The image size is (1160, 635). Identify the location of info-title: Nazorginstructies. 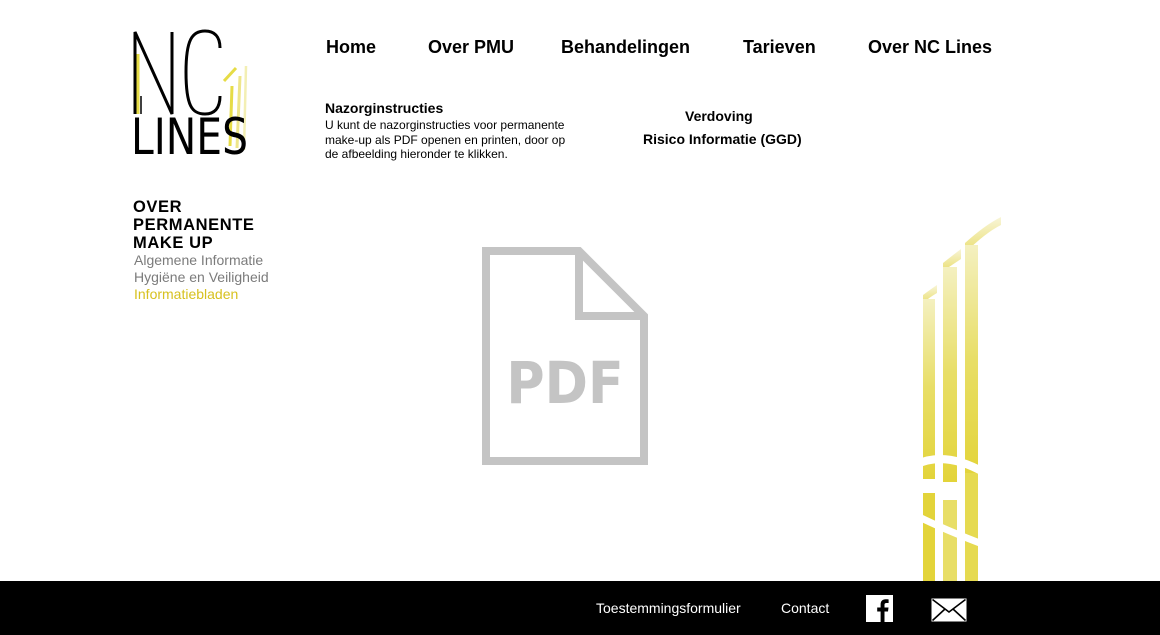
(384, 108).